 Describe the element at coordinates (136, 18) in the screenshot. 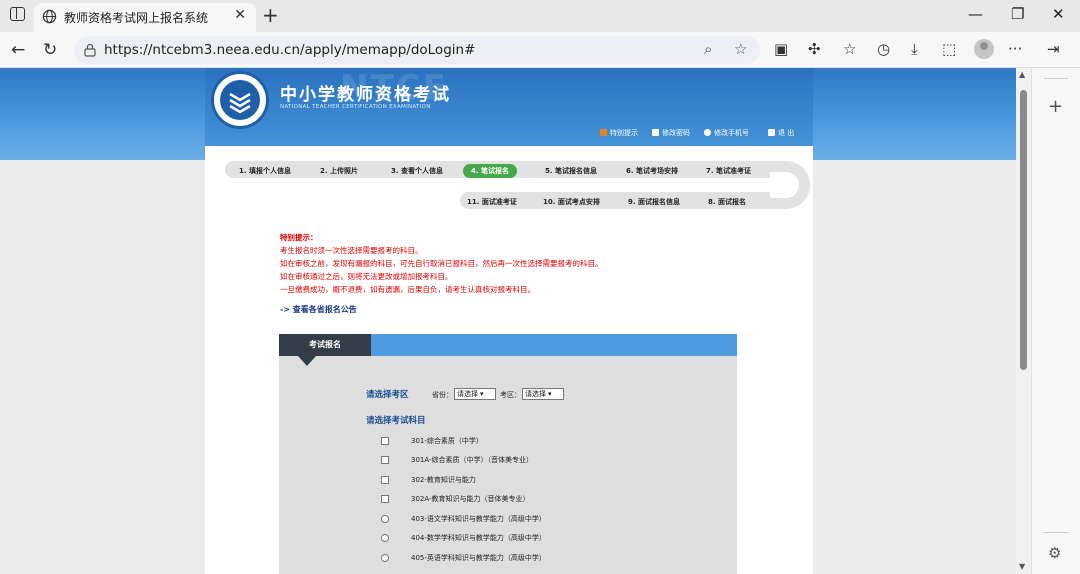

I see `tab-title: 教师资格考试网上报名系统` at that location.